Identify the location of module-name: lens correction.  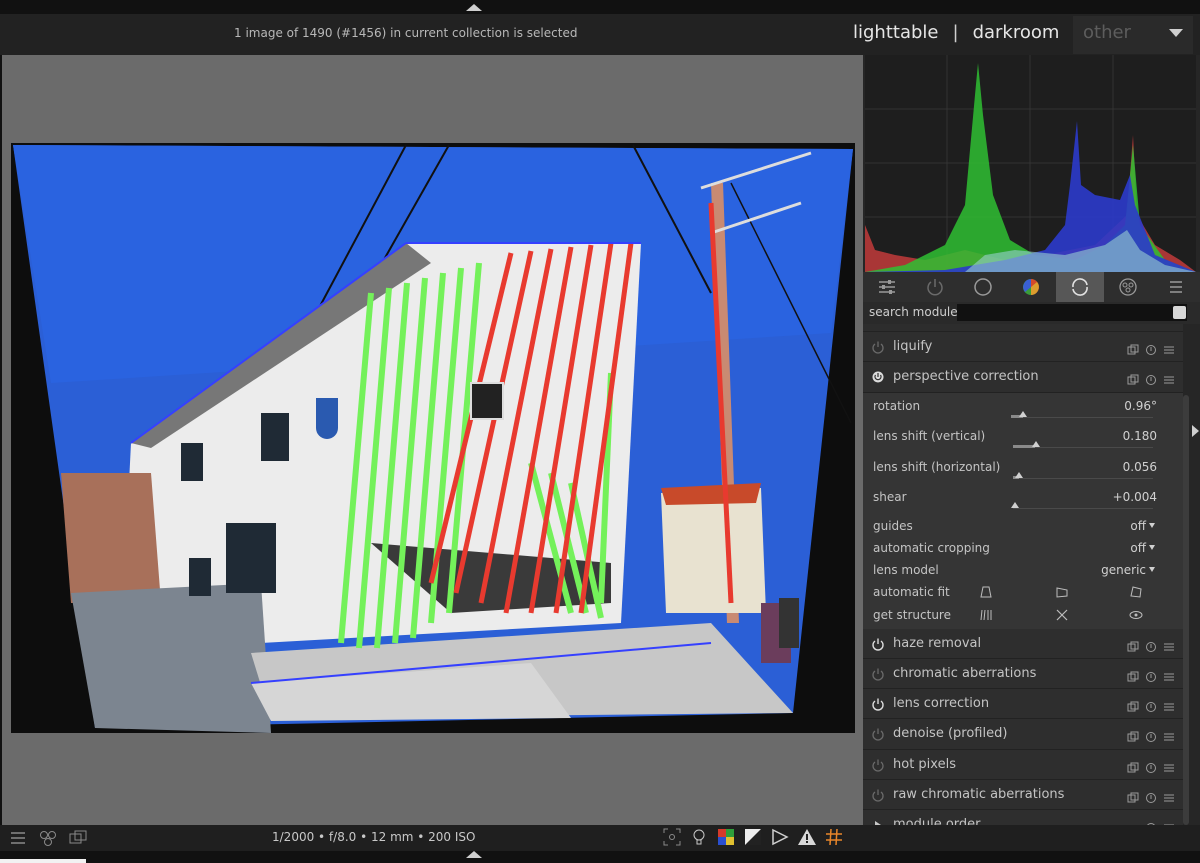
(941, 704).